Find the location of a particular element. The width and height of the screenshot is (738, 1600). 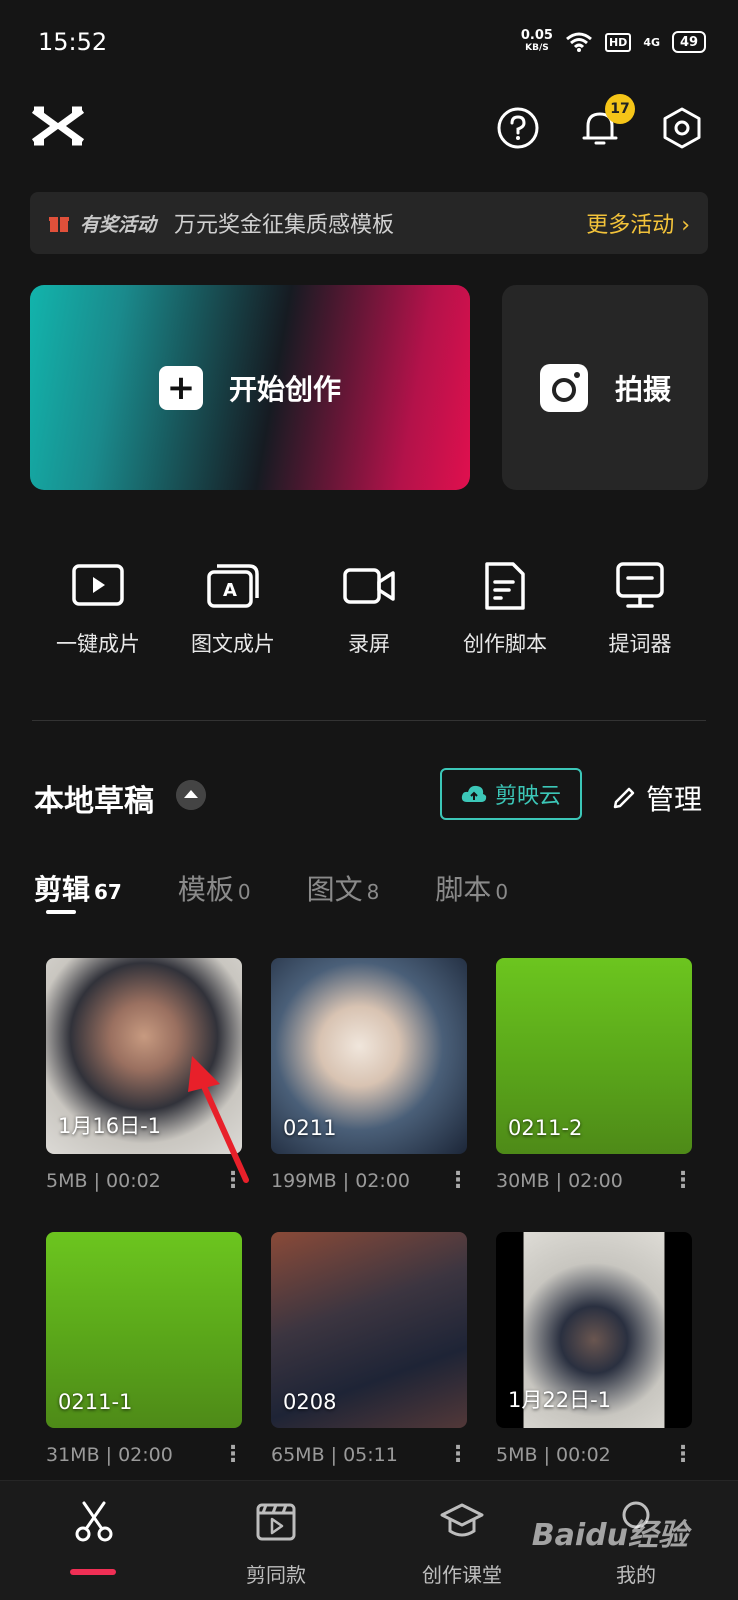

draft-size: 5MB is located at coordinates (67, 1180).